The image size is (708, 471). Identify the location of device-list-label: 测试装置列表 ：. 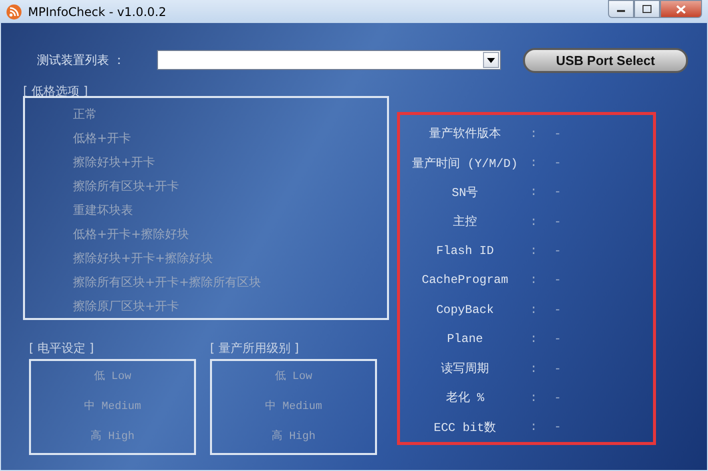
(81, 60).